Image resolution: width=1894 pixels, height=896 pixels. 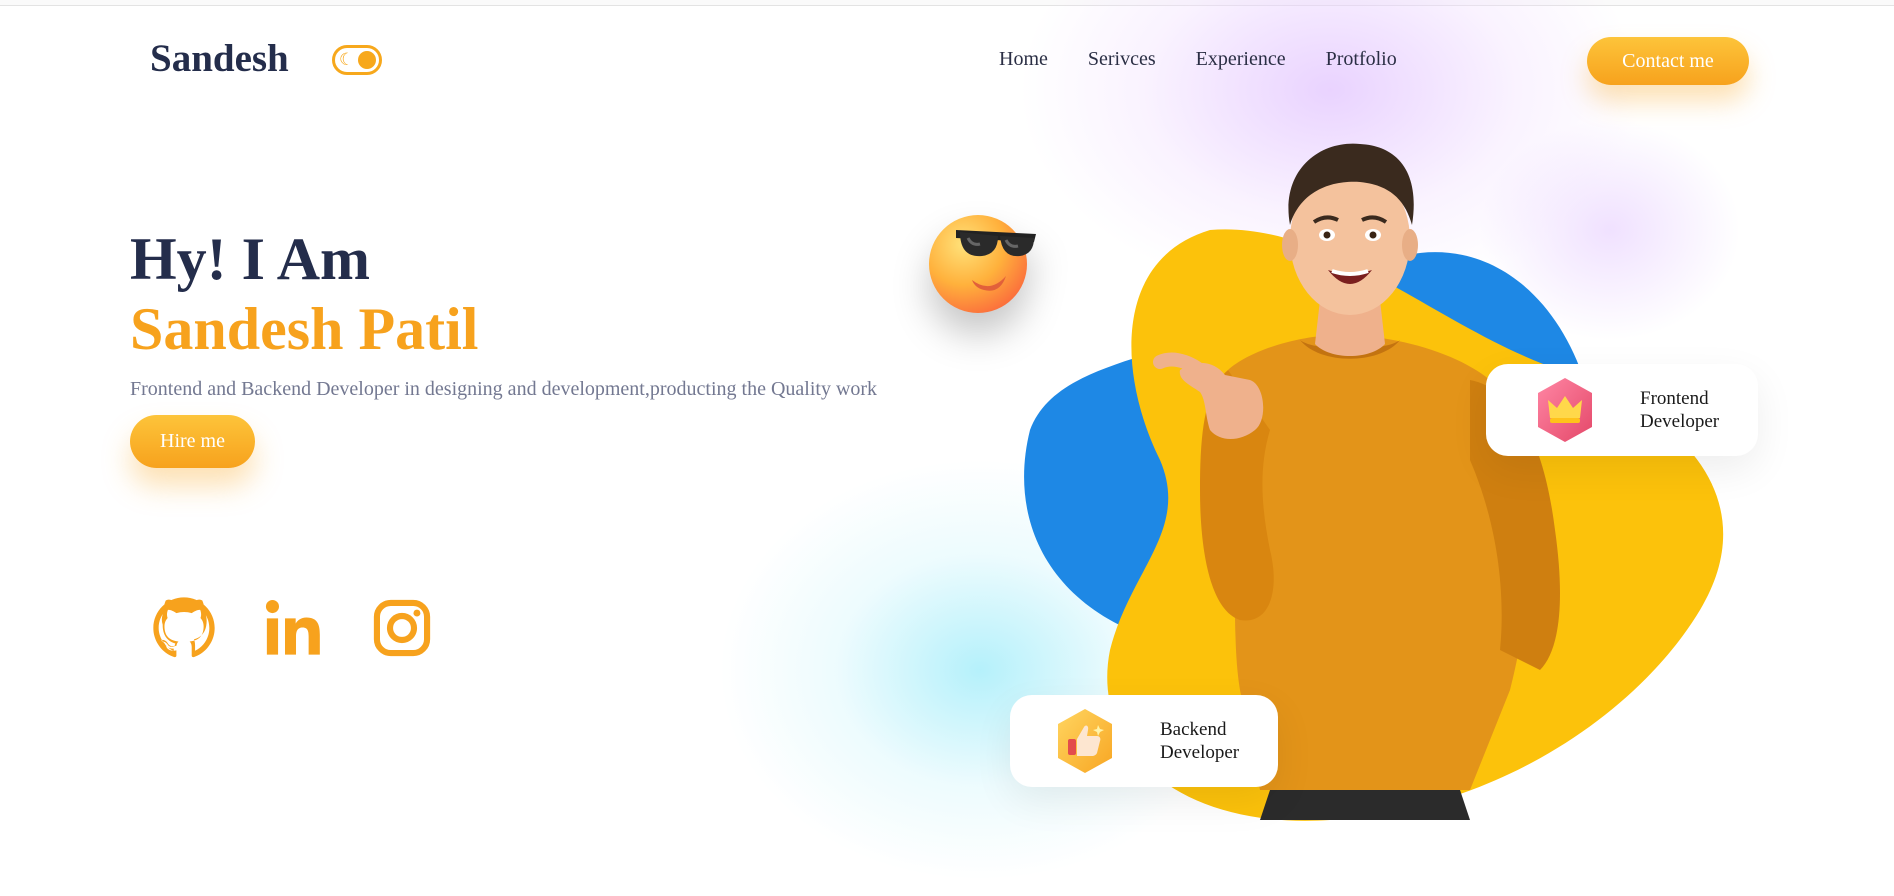 What do you see at coordinates (1144, 741) in the screenshot?
I see `backend-developer-card: Backend Developer` at bounding box center [1144, 741].